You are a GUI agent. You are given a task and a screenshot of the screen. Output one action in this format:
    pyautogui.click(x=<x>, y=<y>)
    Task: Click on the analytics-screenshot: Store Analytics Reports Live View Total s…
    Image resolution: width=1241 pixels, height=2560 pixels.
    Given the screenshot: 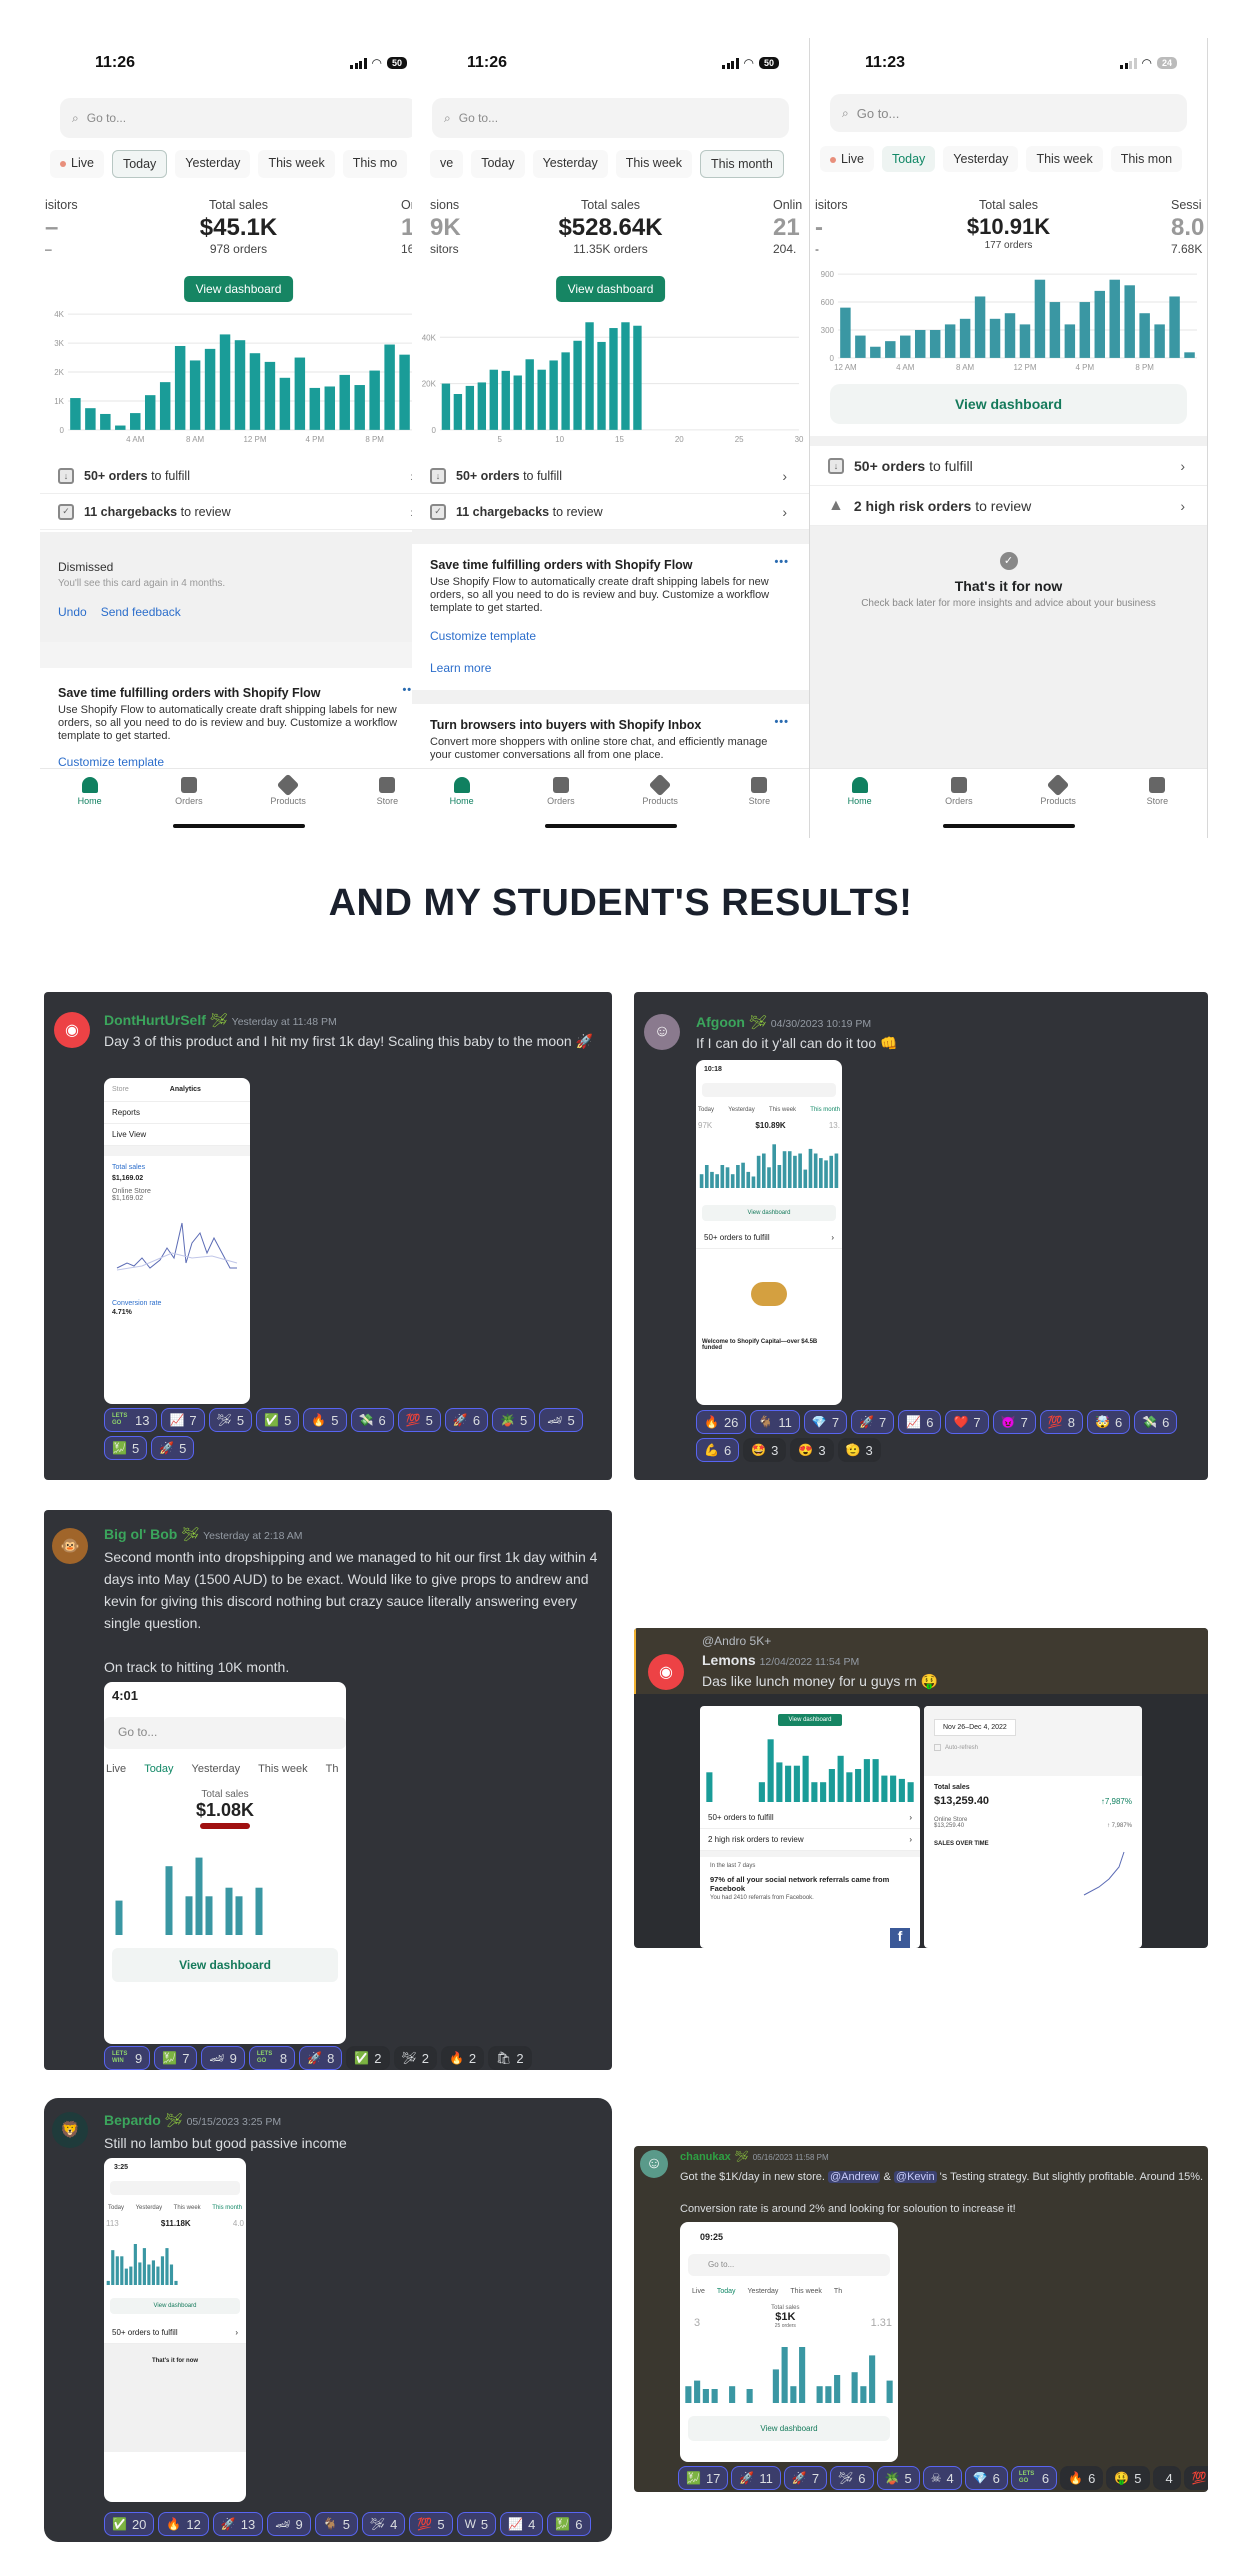 What is the action you would take?
    pyautogui.click(x=177, y=1241)
    